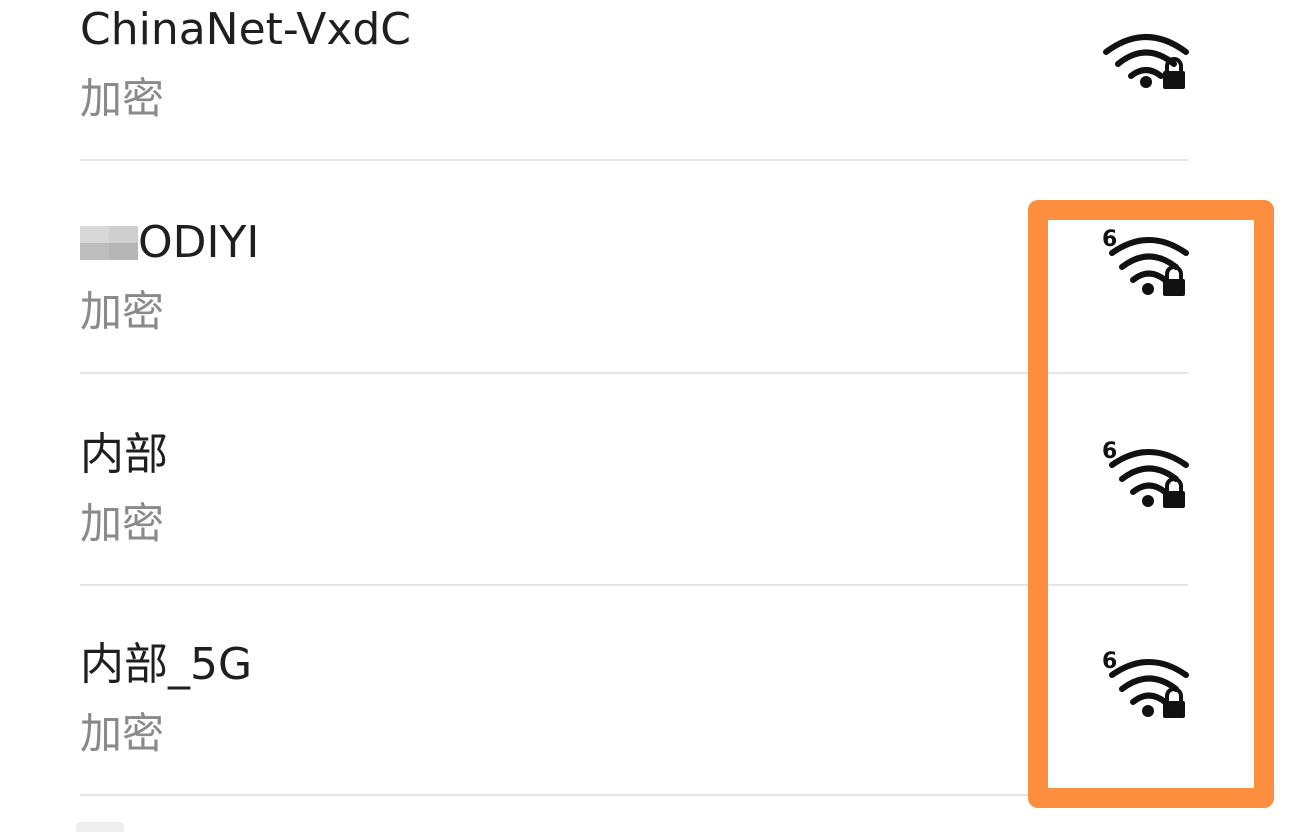 The image size is (1294, 832). What do you see at coordinates (246, 29) in the screenshot?
I see `wifi-network-name: ChinaNet-VxdC` at bounding box center [246, 29].